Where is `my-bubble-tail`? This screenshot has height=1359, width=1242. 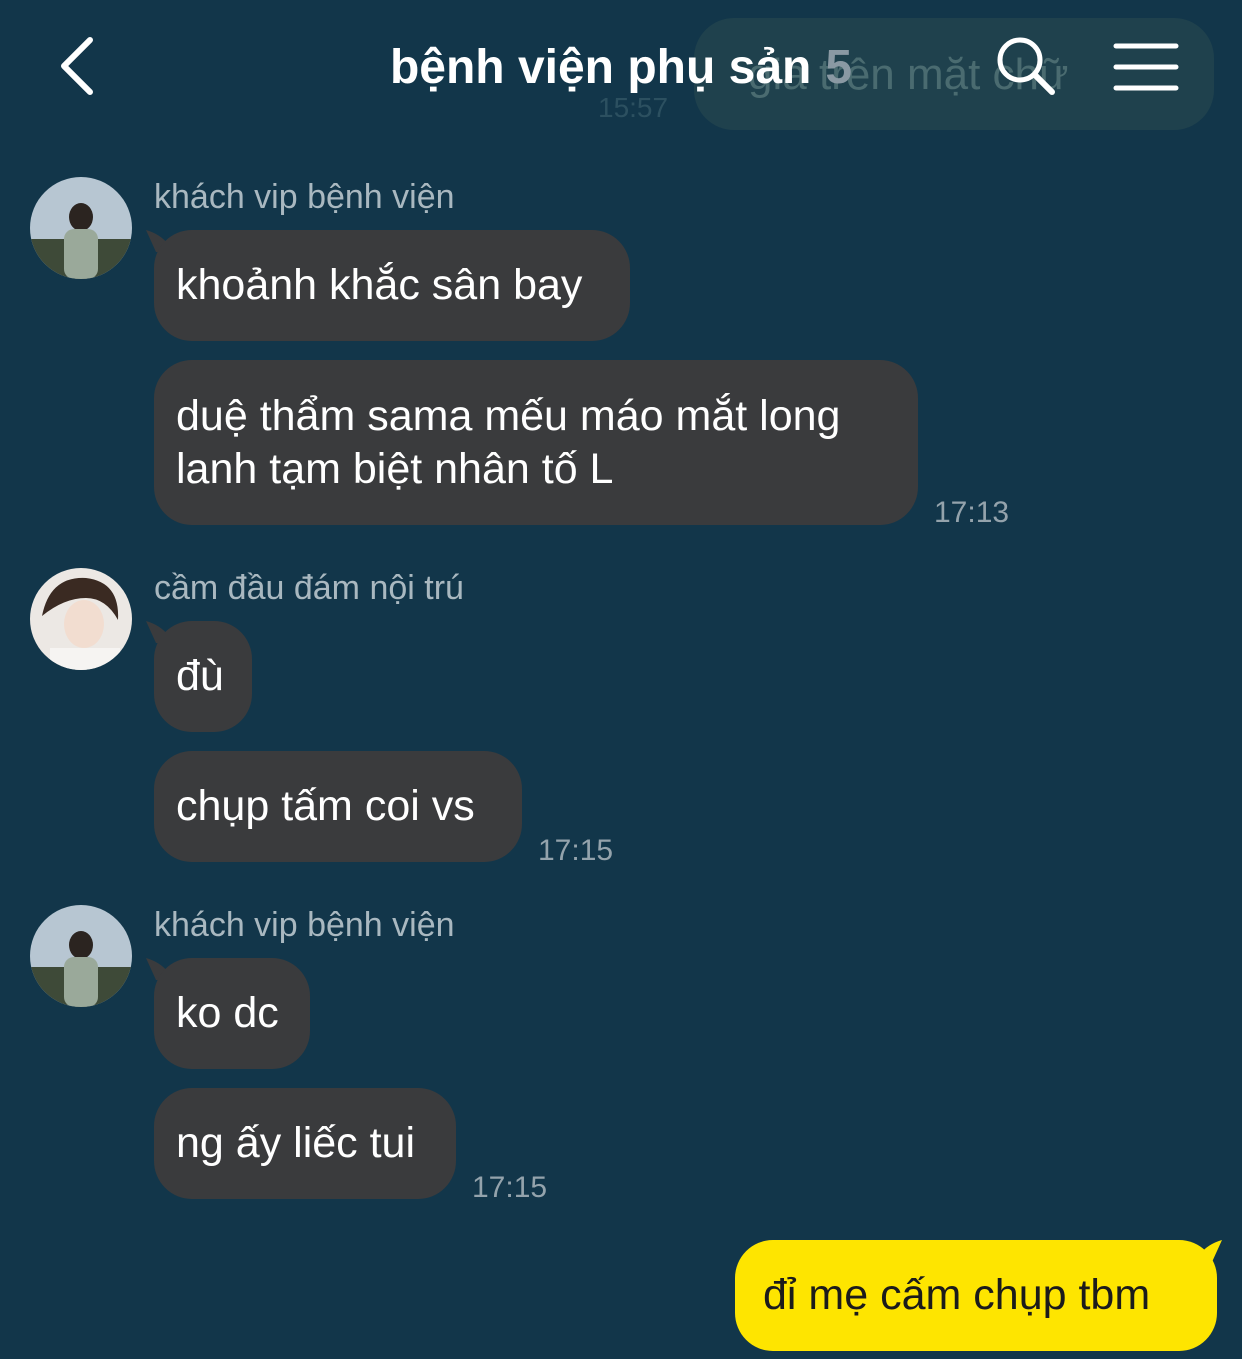 my-bubble-tail is located at coordinates (1211, 1251).